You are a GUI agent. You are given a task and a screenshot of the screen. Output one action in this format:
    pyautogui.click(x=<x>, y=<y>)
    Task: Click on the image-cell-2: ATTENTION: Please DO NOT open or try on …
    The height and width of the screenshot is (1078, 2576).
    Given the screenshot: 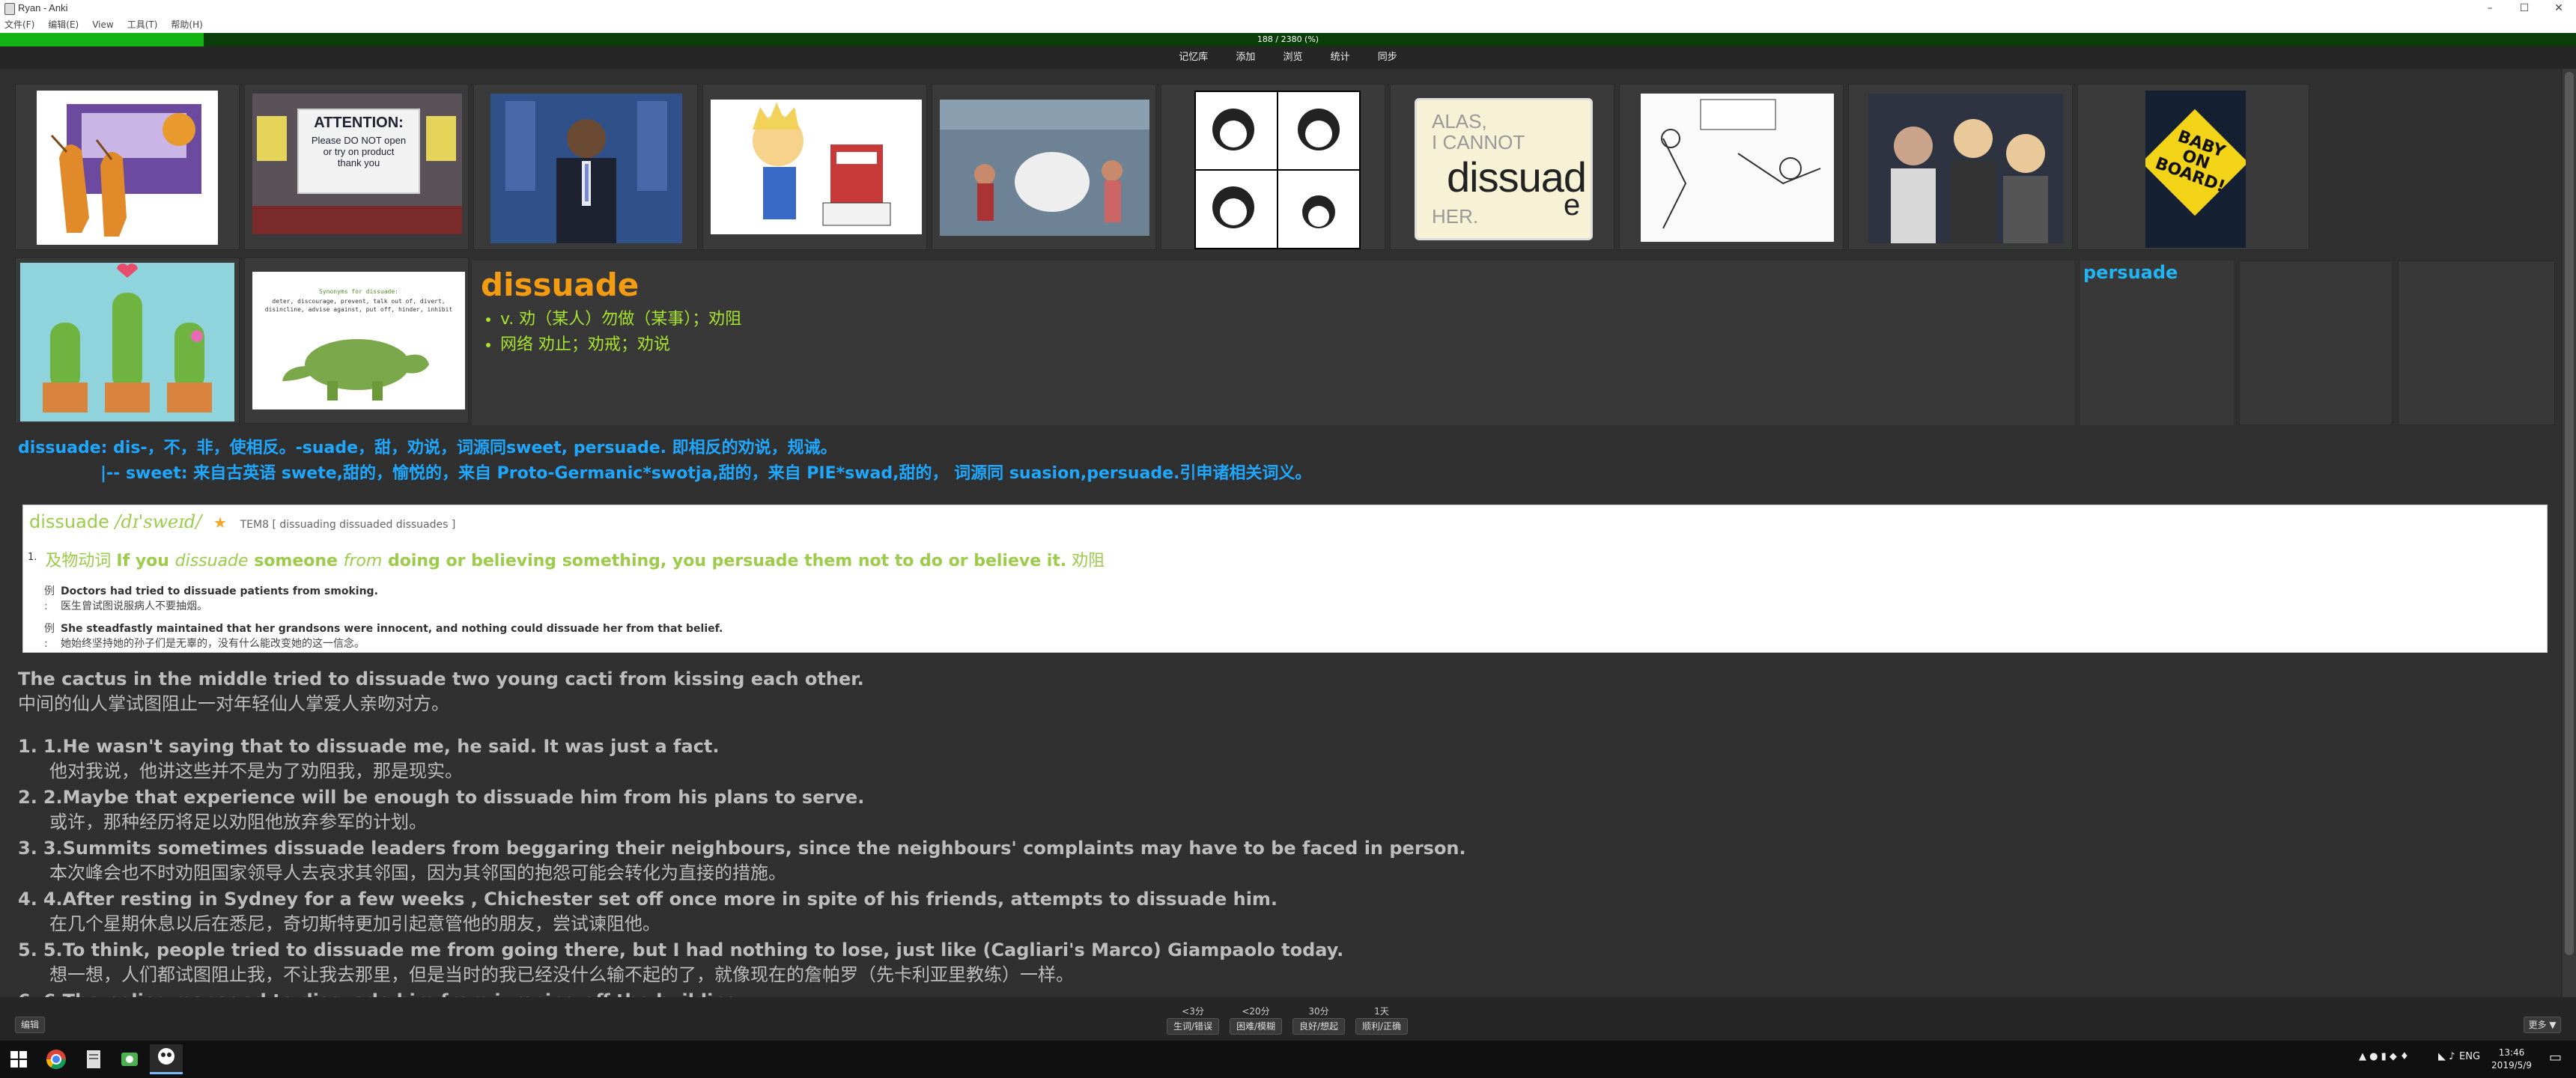 What is the action you would take?
    pyautogui.click(x=356, y=167)
    